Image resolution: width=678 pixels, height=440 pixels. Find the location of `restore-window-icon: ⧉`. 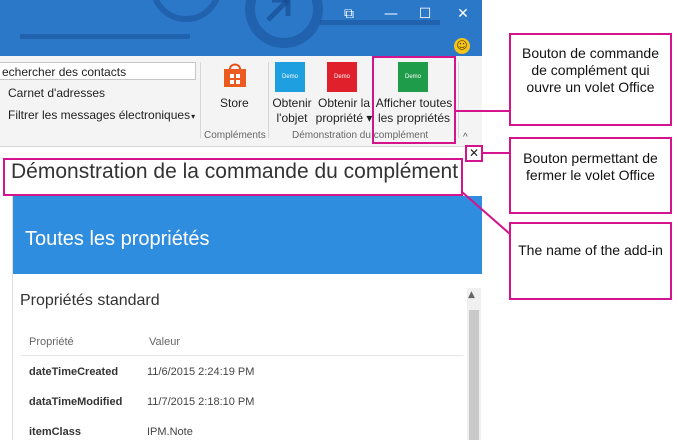

restore-window-icon: ⧉ is located at coordinates (349, 14).